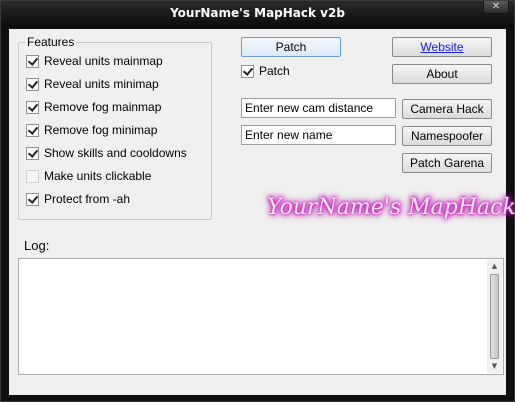  Describe the element at coordinates (115, 153) in the screenshot. I see `feature-label: Show skills and cooldowns` at that location.